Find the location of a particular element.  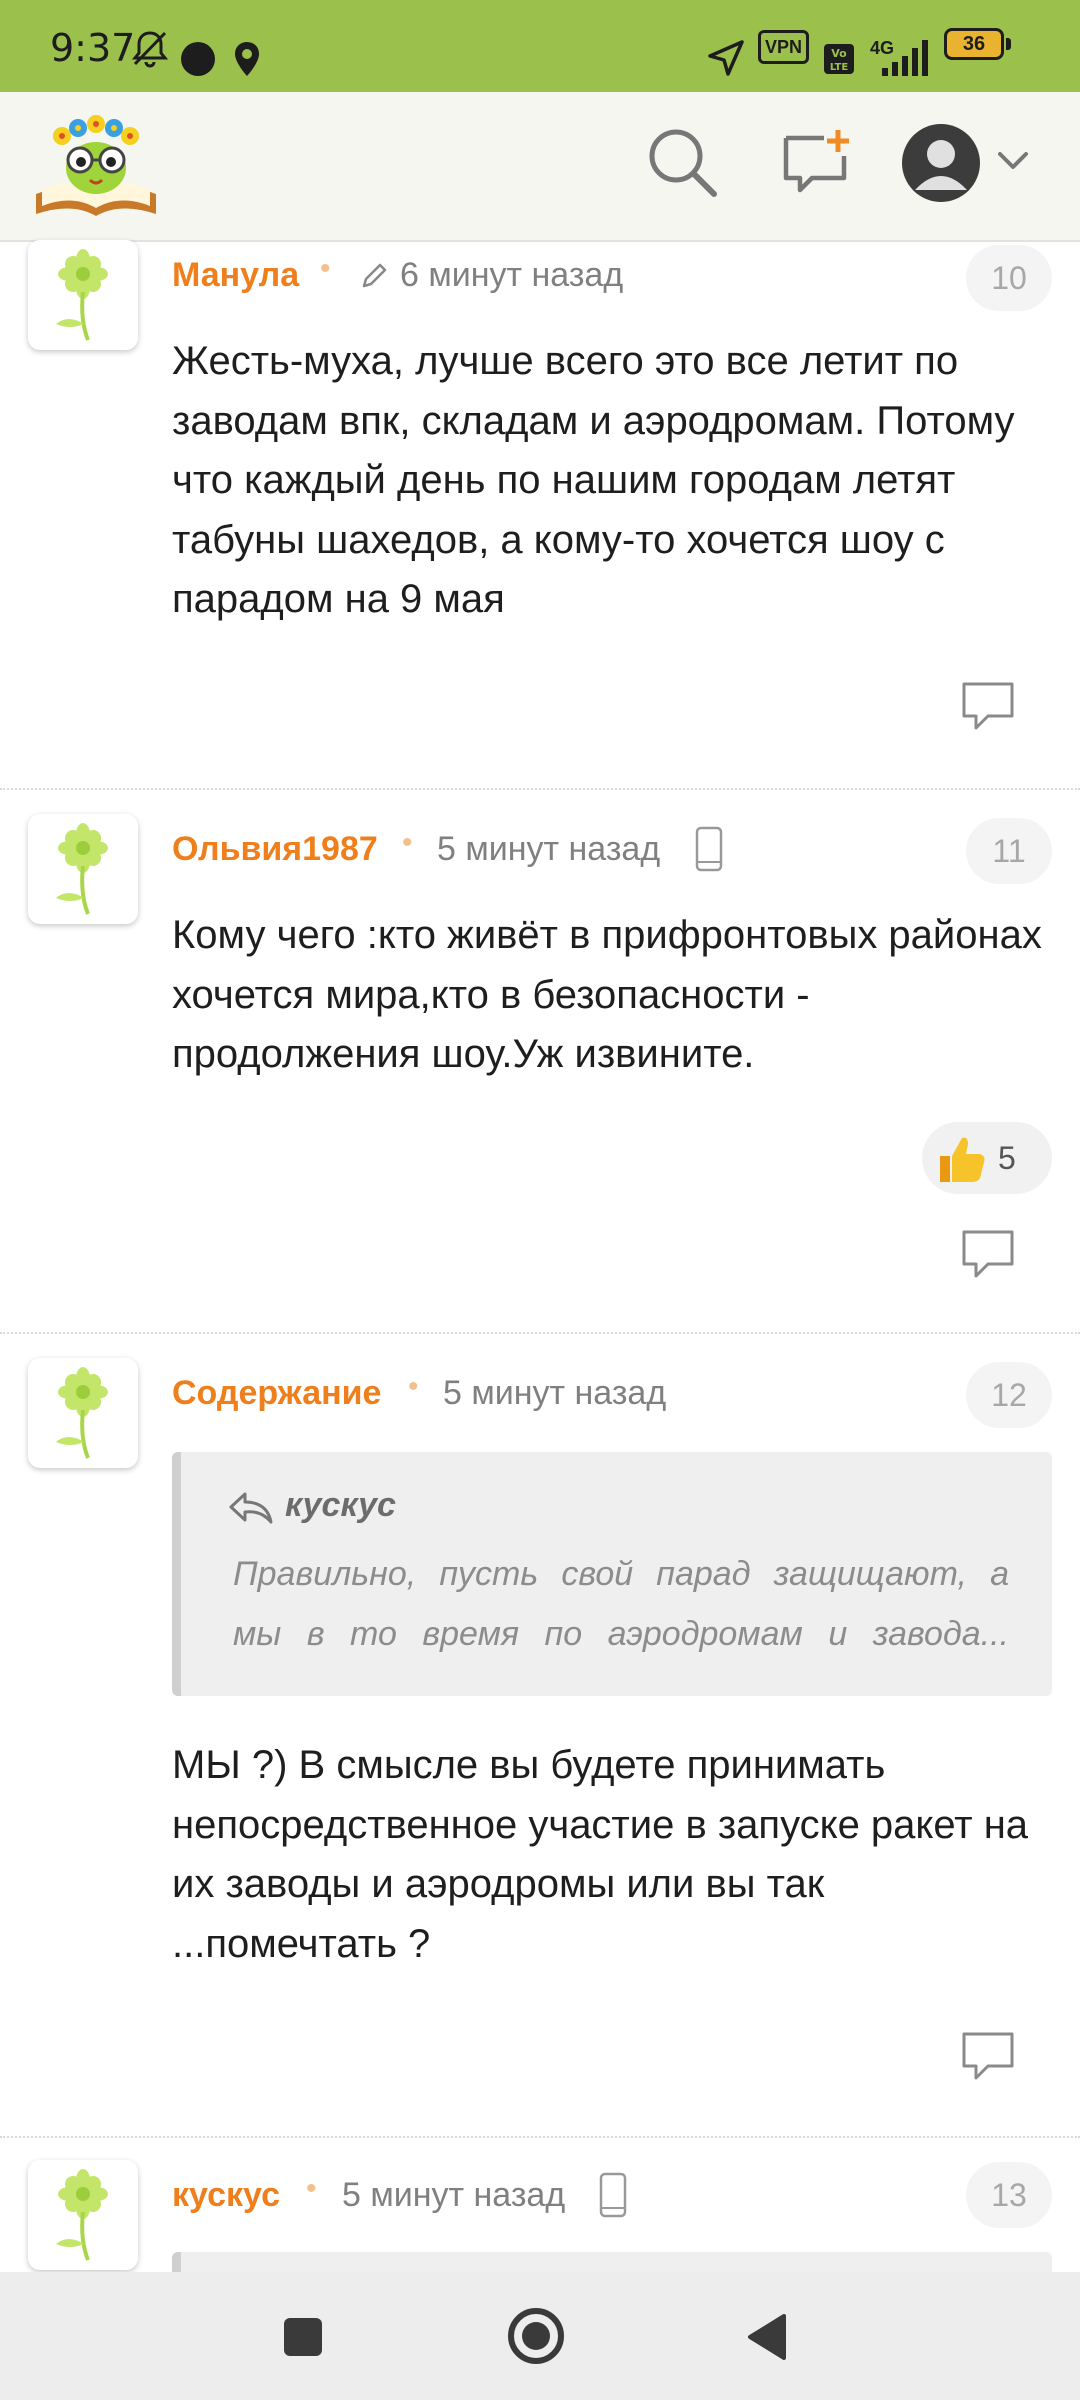

account-avatar-icon is located at coordinates (941, 165).